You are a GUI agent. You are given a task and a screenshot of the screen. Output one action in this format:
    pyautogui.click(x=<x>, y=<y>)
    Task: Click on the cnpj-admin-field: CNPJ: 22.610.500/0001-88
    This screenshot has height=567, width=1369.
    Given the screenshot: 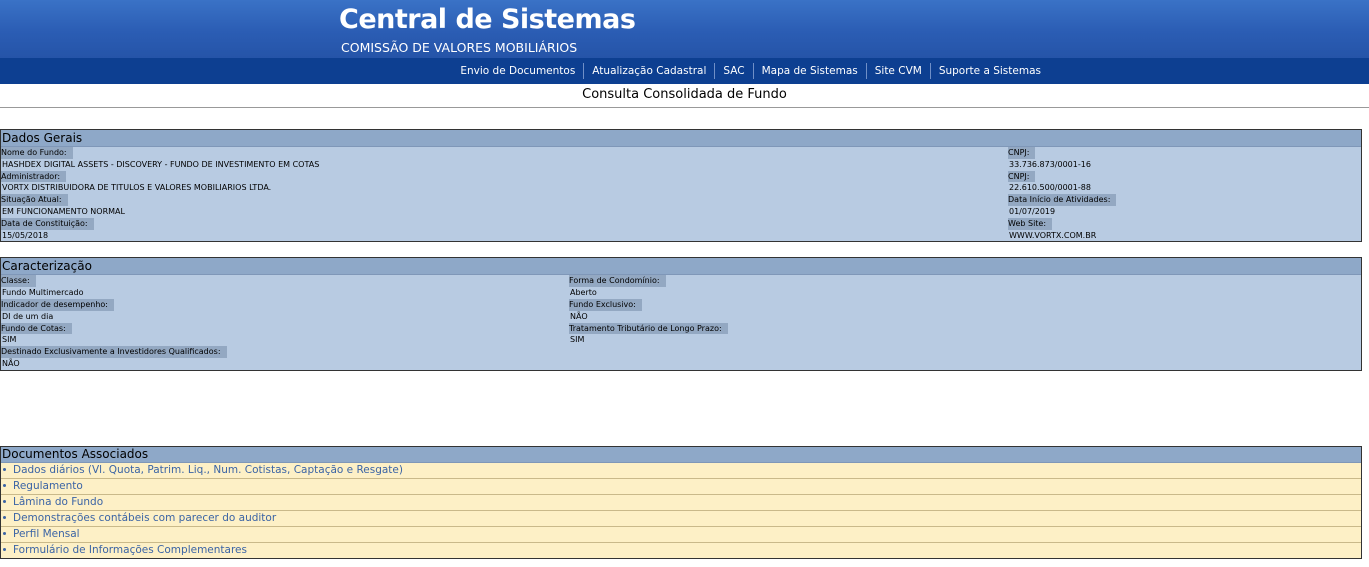 What is the action you would take?
    pyautogui.click(x=1049, y=182)
    